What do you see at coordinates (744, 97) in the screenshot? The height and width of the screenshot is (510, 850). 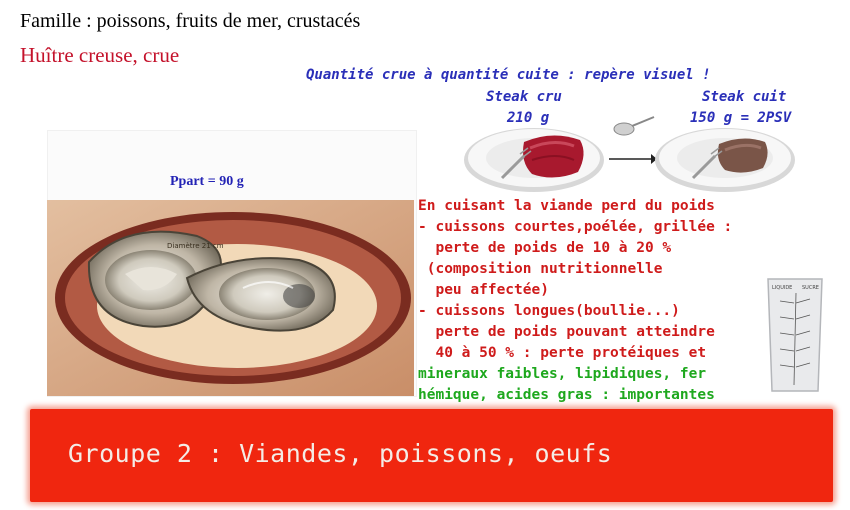 I see `cooked-steak-label: Steak cuit` at bounding box center [744, 97].